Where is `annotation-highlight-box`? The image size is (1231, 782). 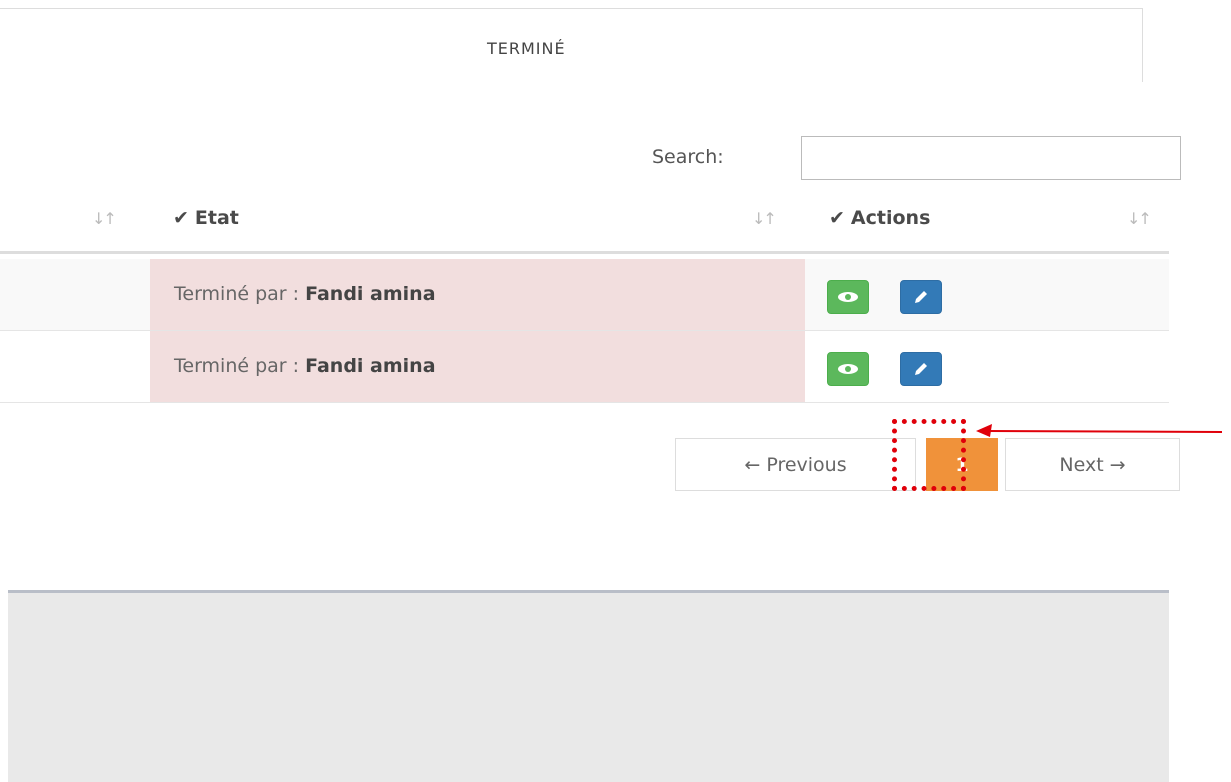 annotation-highlight-box is located at coordinates (929, 455).